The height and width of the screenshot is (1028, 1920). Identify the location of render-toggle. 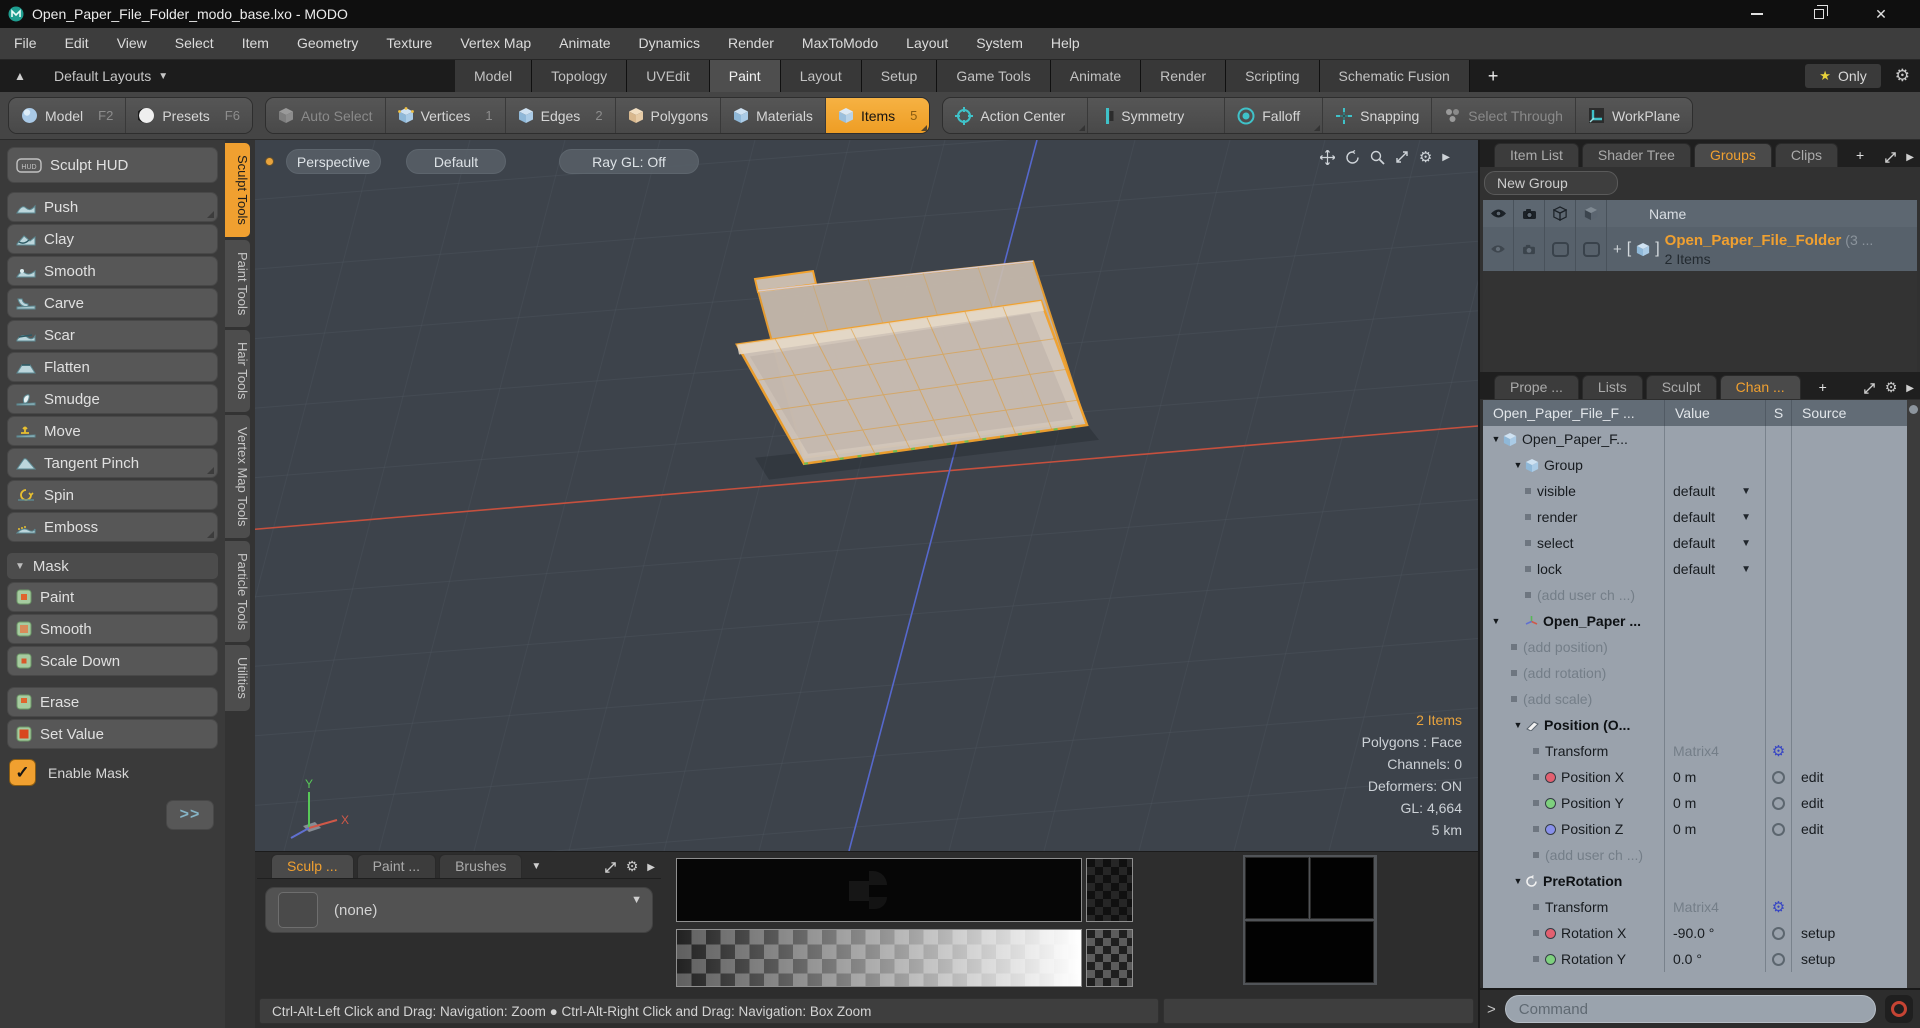
(1529, 249).